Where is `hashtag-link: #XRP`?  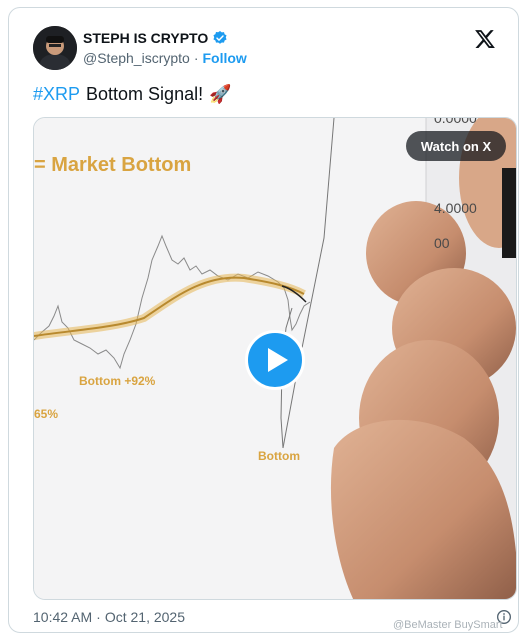 hashtag-link: #XRP is located at coordinates (56, 94).